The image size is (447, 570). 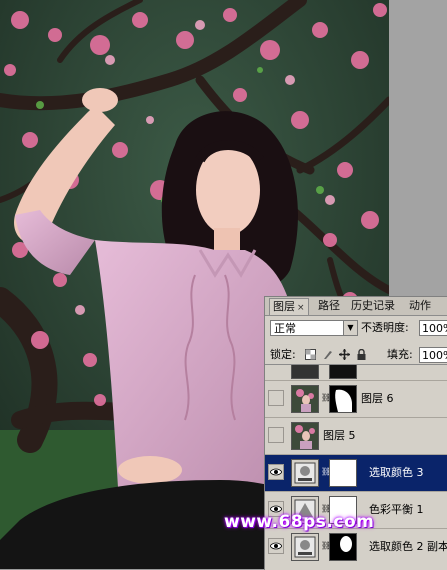 I want to click on tab-history: 历史记录, so click(x=373, y=306).